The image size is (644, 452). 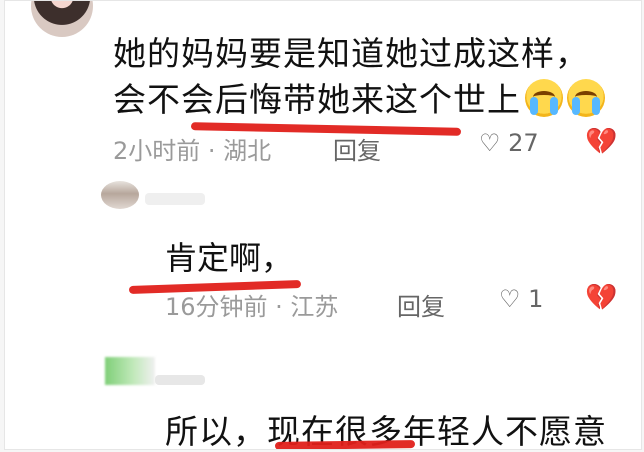 I want to click on like-button: ♡ 1, so click(x=521, y=299).